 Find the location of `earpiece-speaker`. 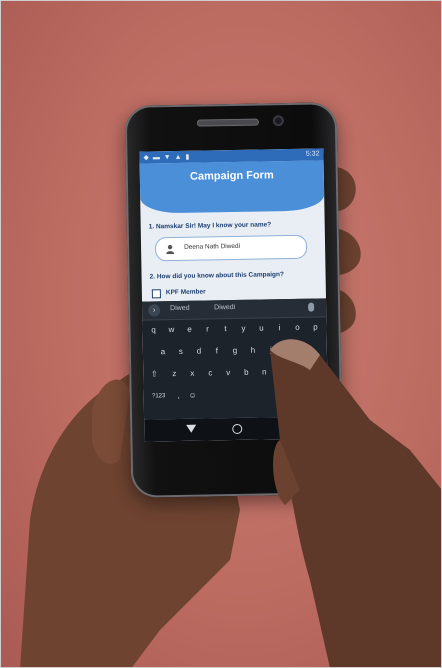

earpiece-speaker is located at coordinates (227, 122).